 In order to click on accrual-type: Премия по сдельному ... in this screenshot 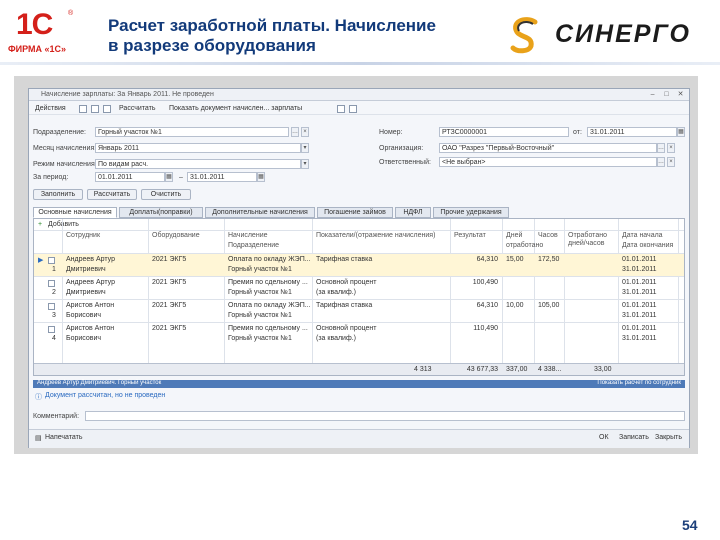, I will do `click(268, 282)`.